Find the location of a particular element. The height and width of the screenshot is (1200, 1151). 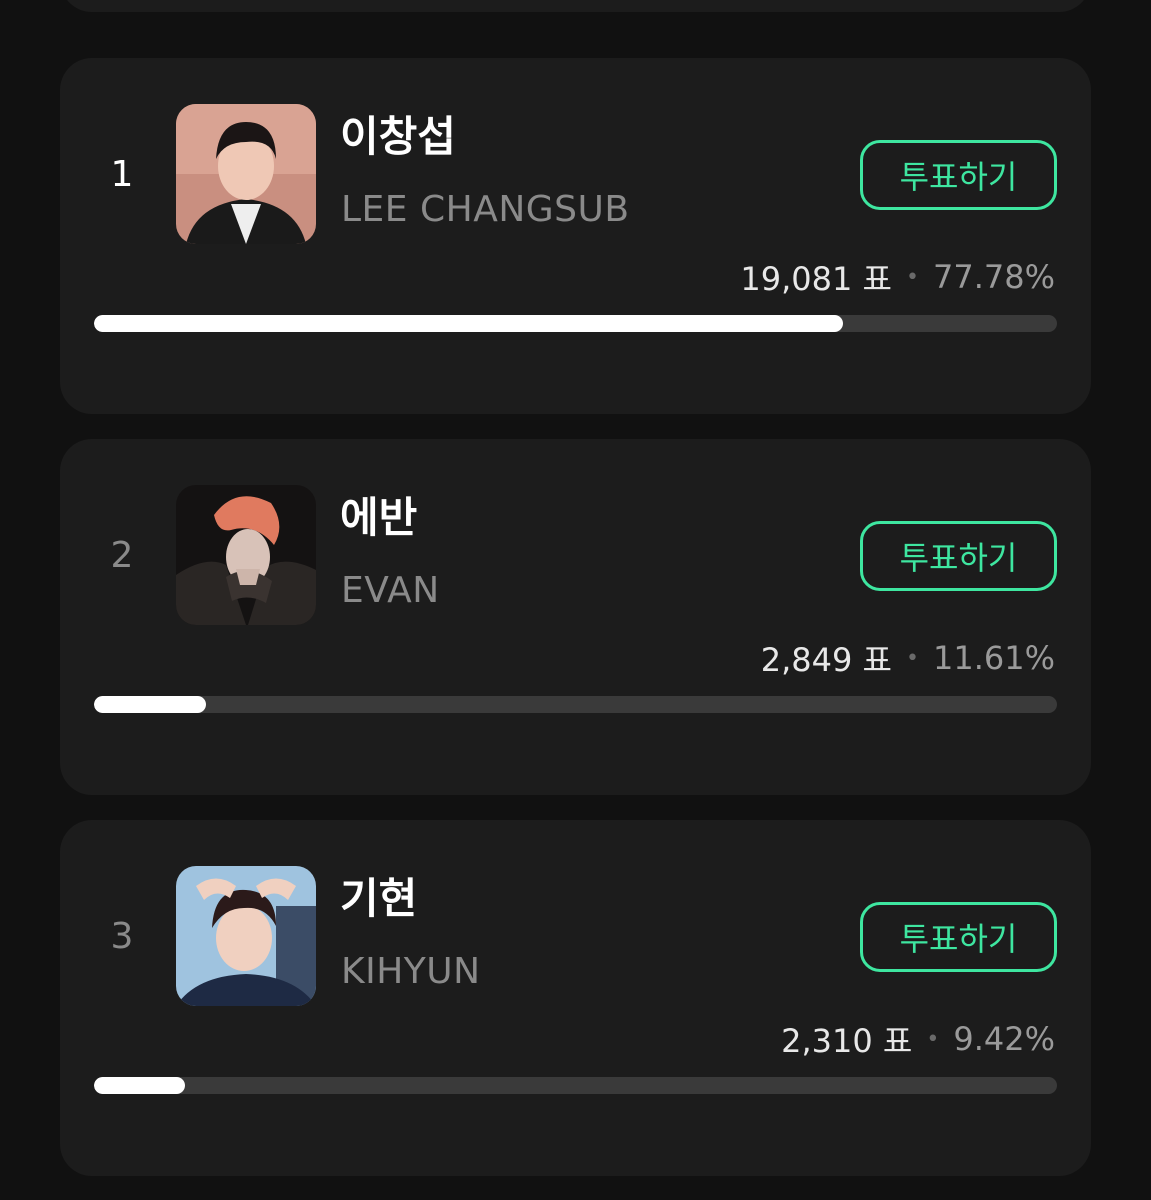

rank-number: 1 is located at coordinates (122, 174).